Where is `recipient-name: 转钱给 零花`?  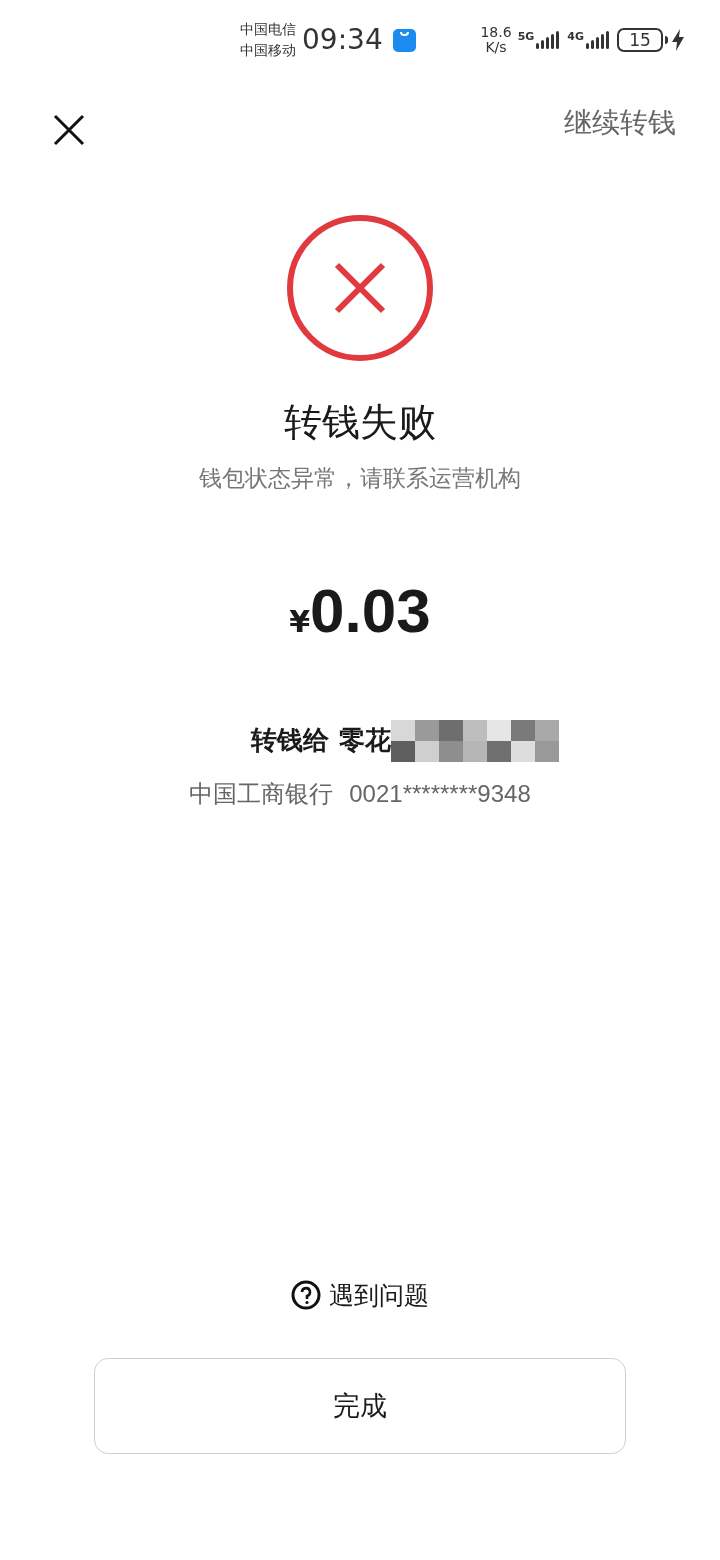 recipient-name: 转钱给 零花 is located at coordinates (321, 740).